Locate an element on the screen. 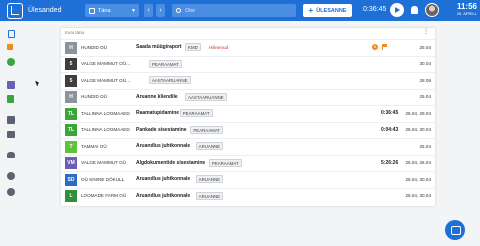 Image resolution: width=480 pixels, height=246 pixels. mouse-cursor is located at coordinates (37, 83).